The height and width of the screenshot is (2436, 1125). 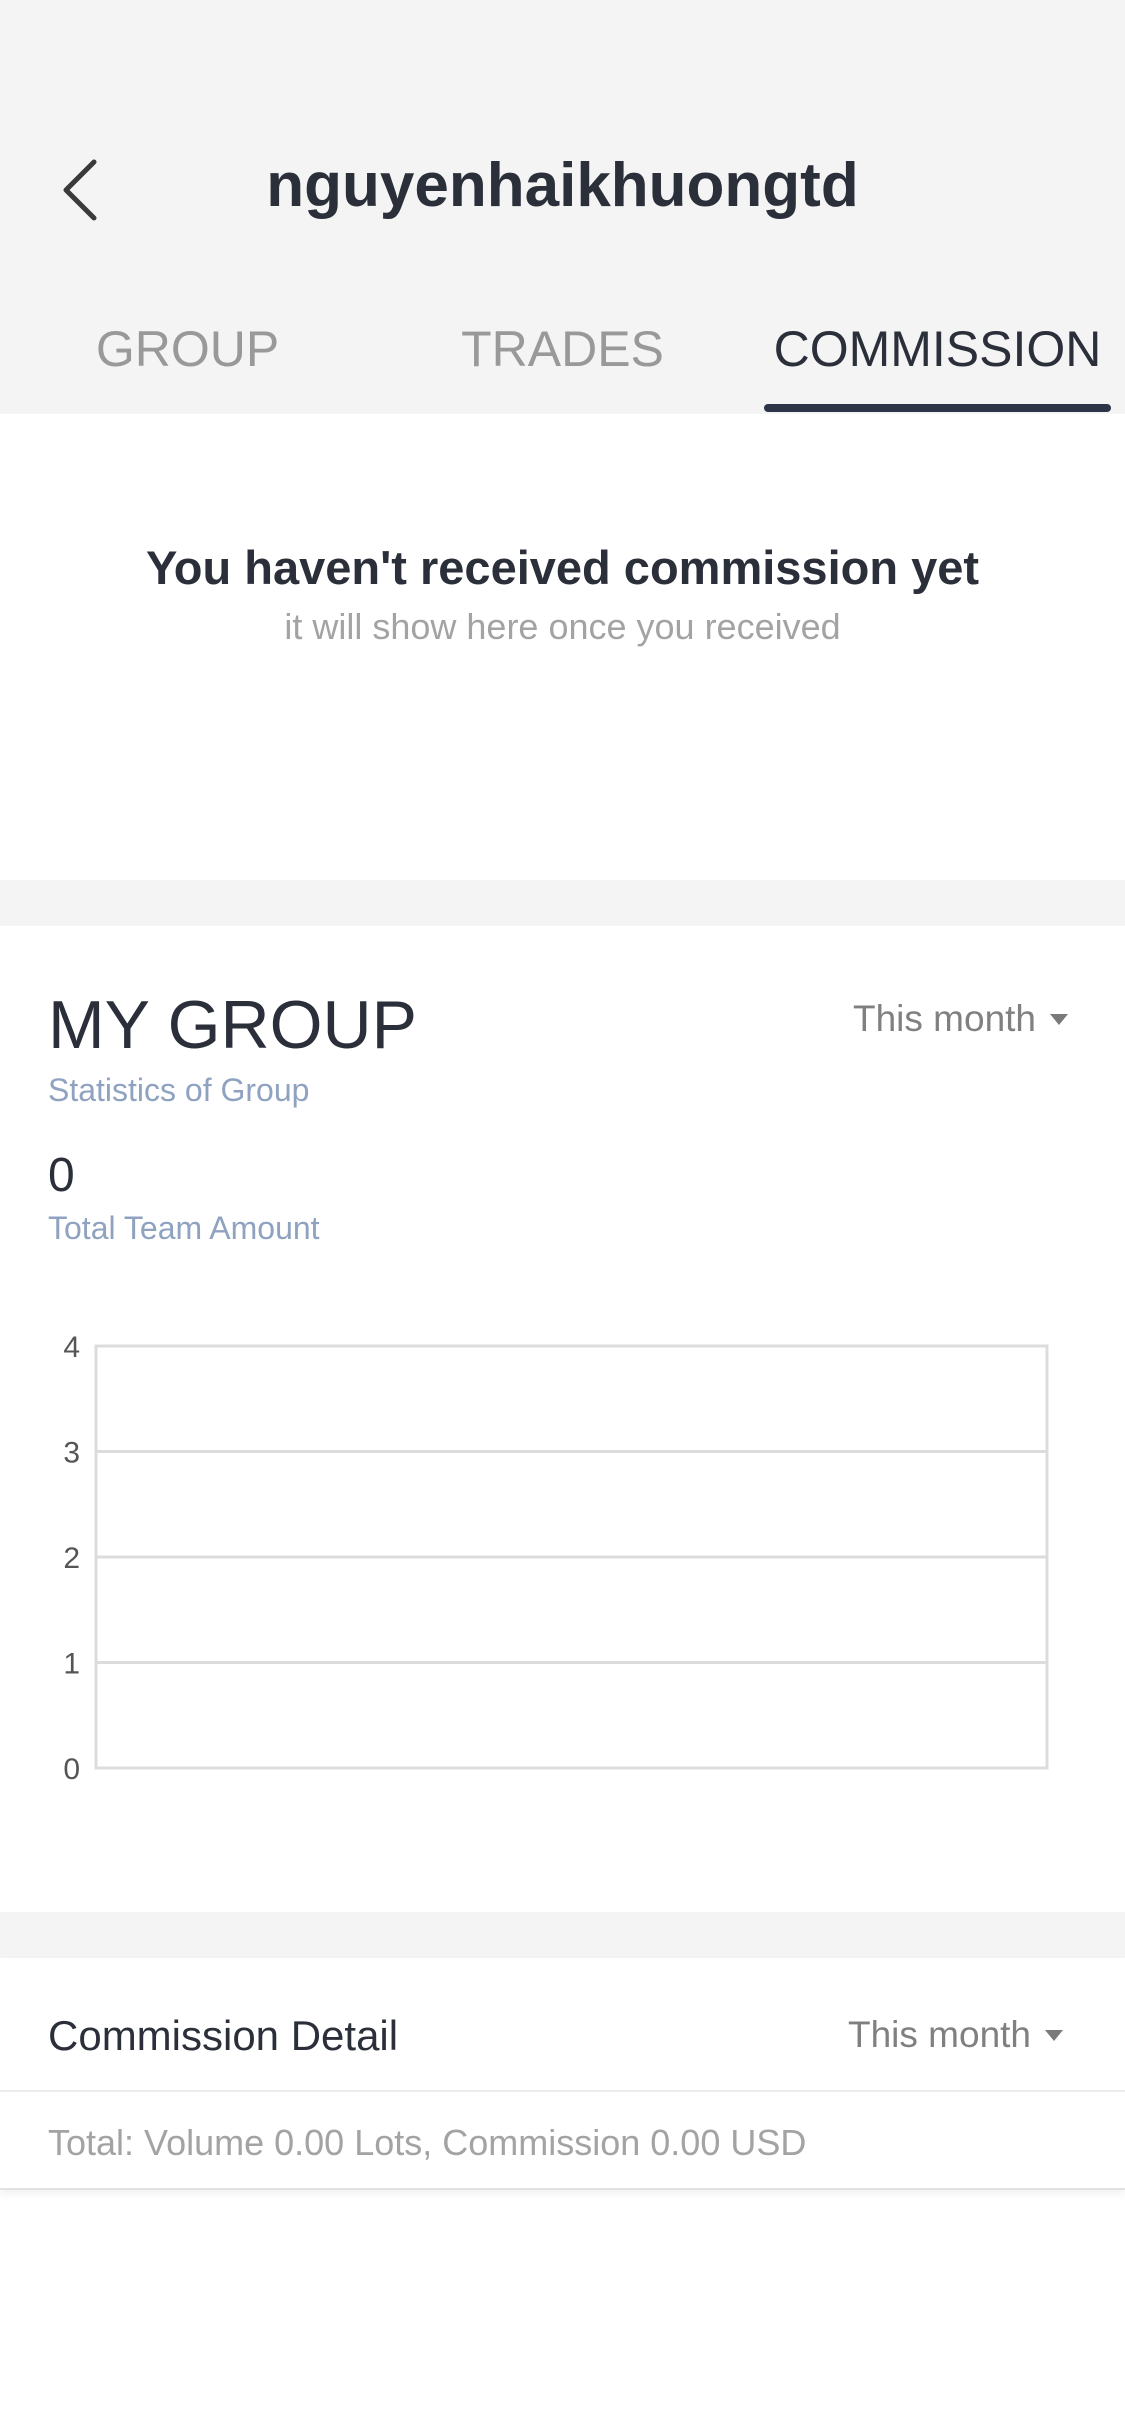 What do you see at coordinates (945, 1018) in the screenshot?
I see `group-period-label: This month` at bounding box center [945, 1018].